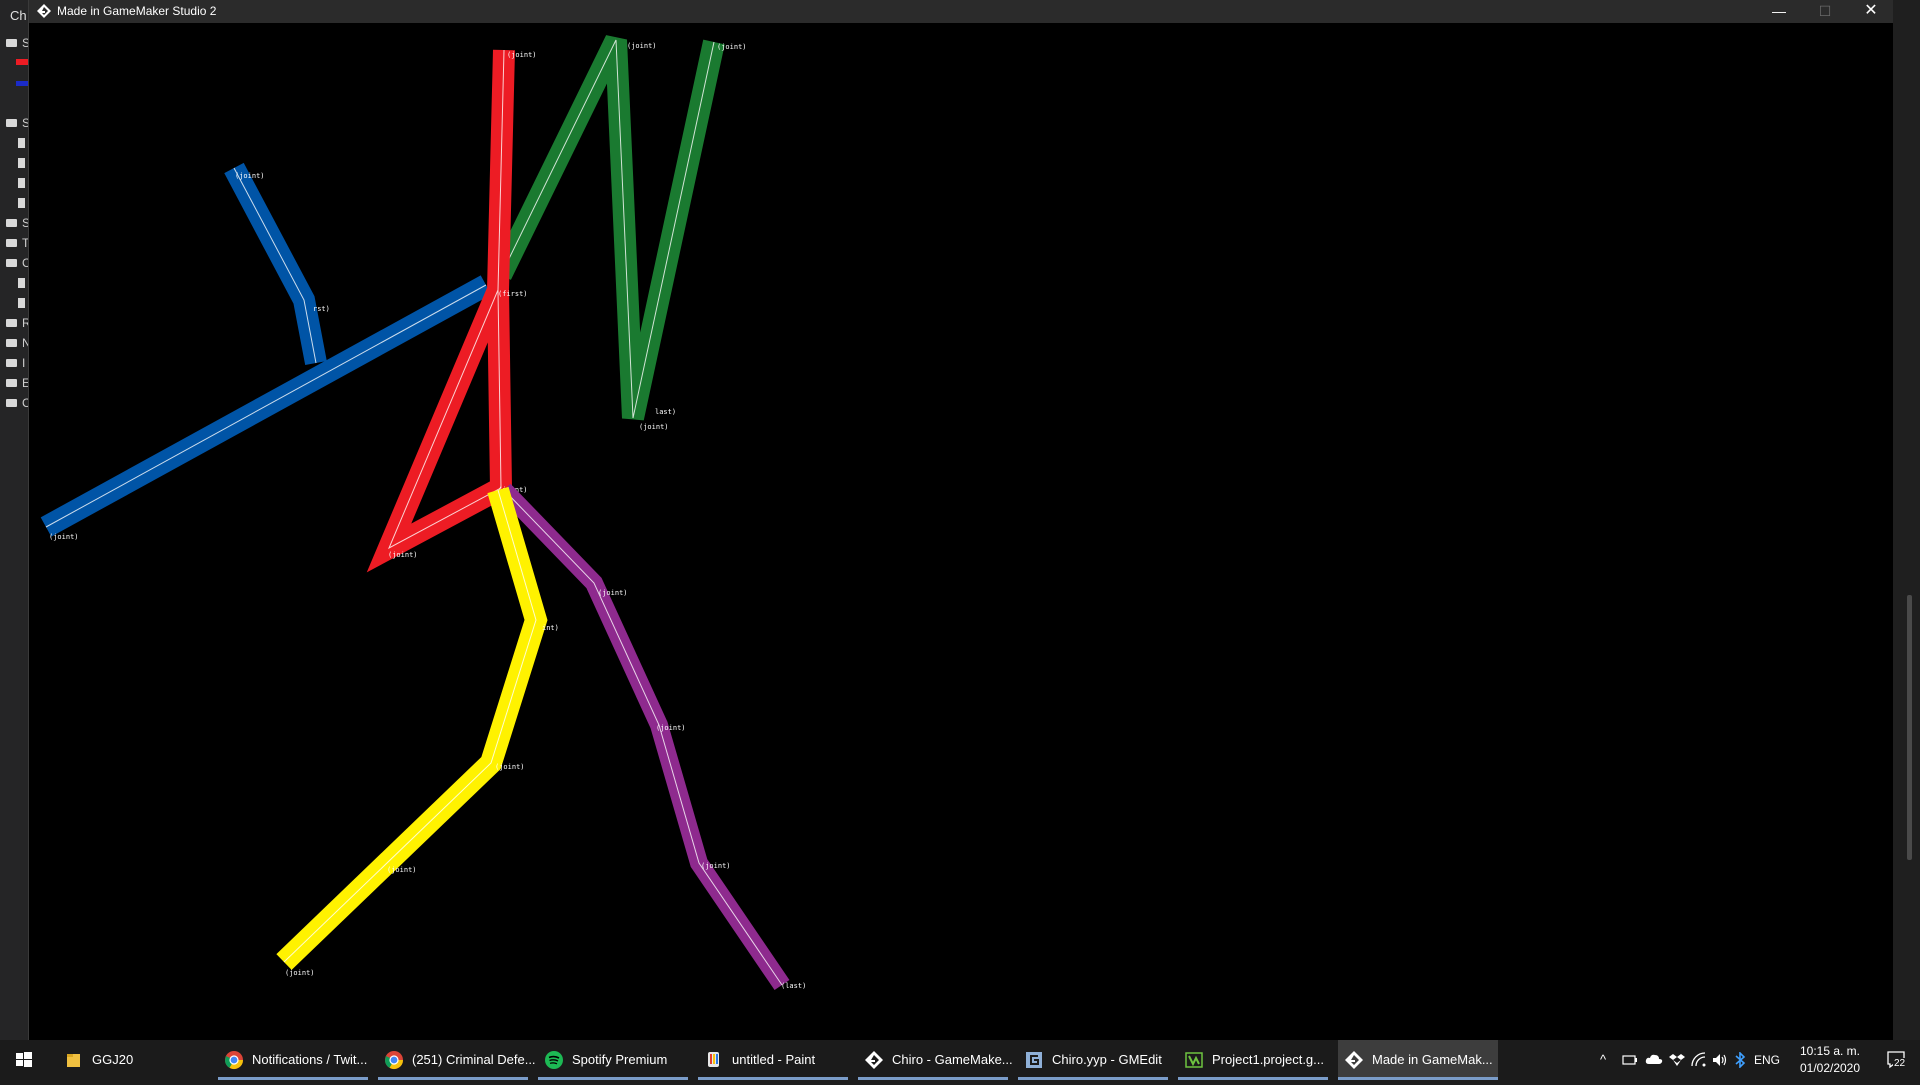 This screenshot has width=1920, height=1085. I want to click on clock-date: 01/02/2020, so click(1830, 1068).